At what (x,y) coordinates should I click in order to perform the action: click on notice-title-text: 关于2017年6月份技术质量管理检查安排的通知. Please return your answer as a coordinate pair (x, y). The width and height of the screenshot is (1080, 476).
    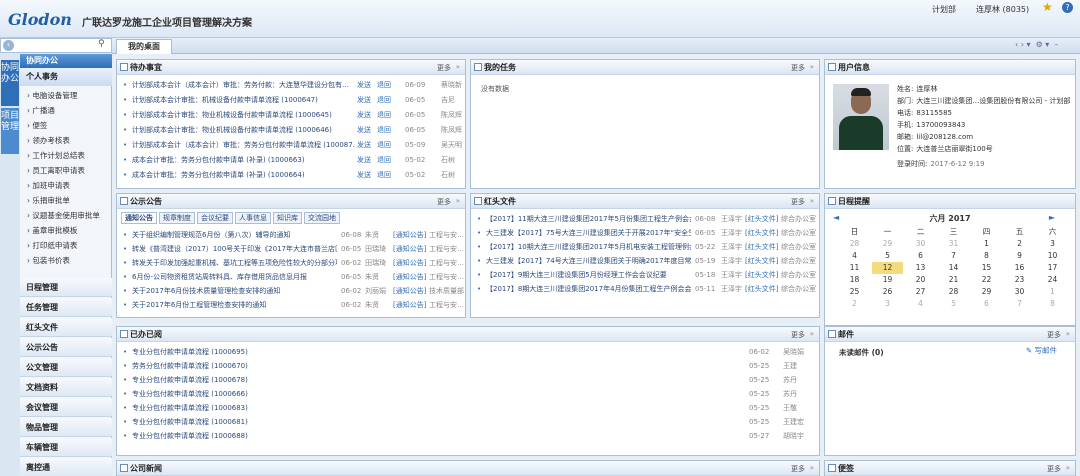
    Looking at the image, I should click on (234, 291).